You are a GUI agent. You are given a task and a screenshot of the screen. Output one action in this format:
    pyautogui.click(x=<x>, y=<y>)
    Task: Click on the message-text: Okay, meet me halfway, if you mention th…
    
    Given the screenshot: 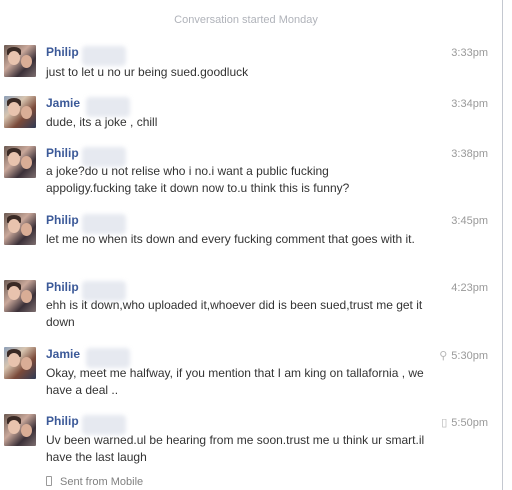 What is the action you would take?
    pyautogui.click(x=235, y=381)
    